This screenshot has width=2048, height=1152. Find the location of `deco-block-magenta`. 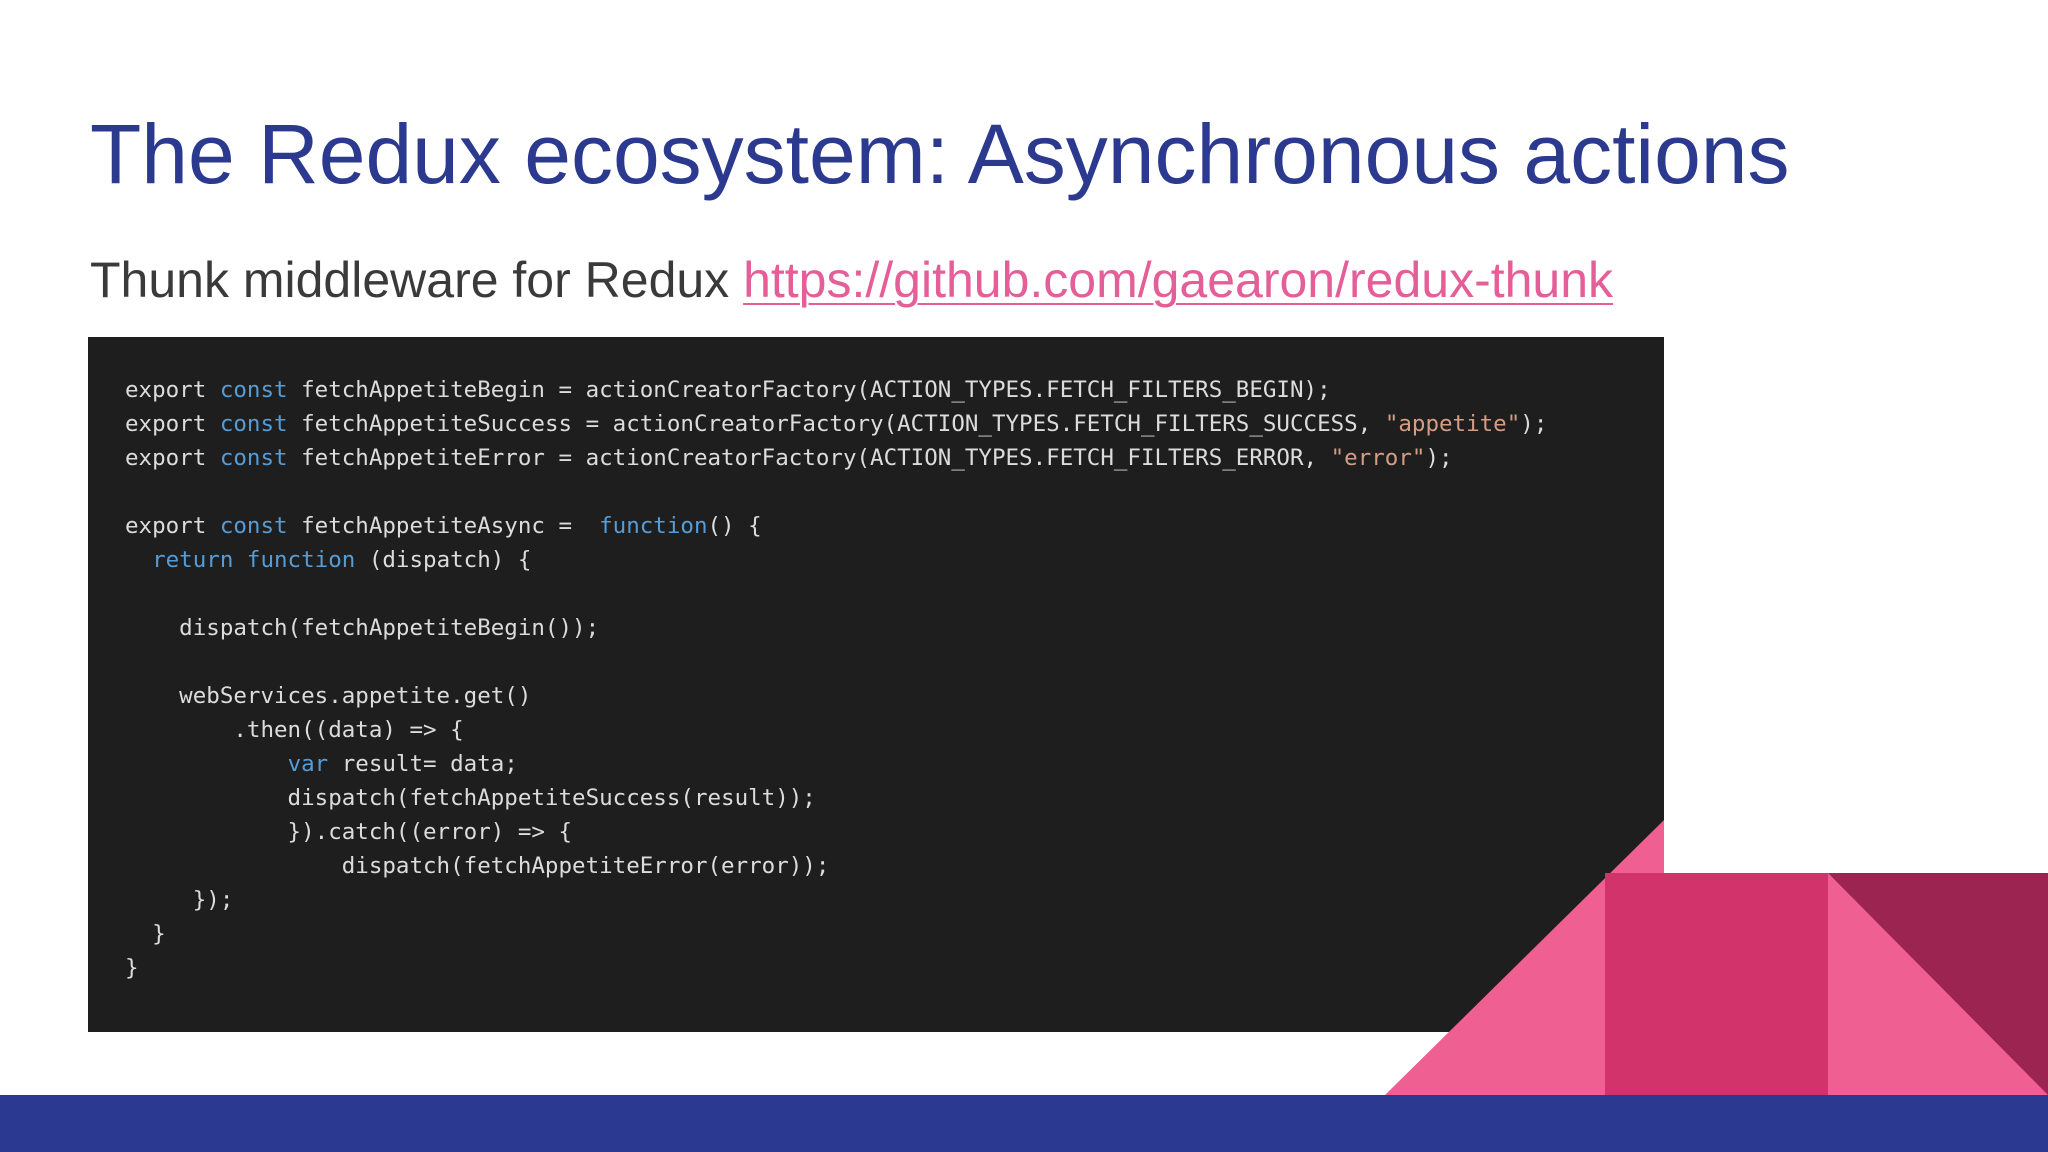

deco-block-magenta is located at coordinates (1717, 984).